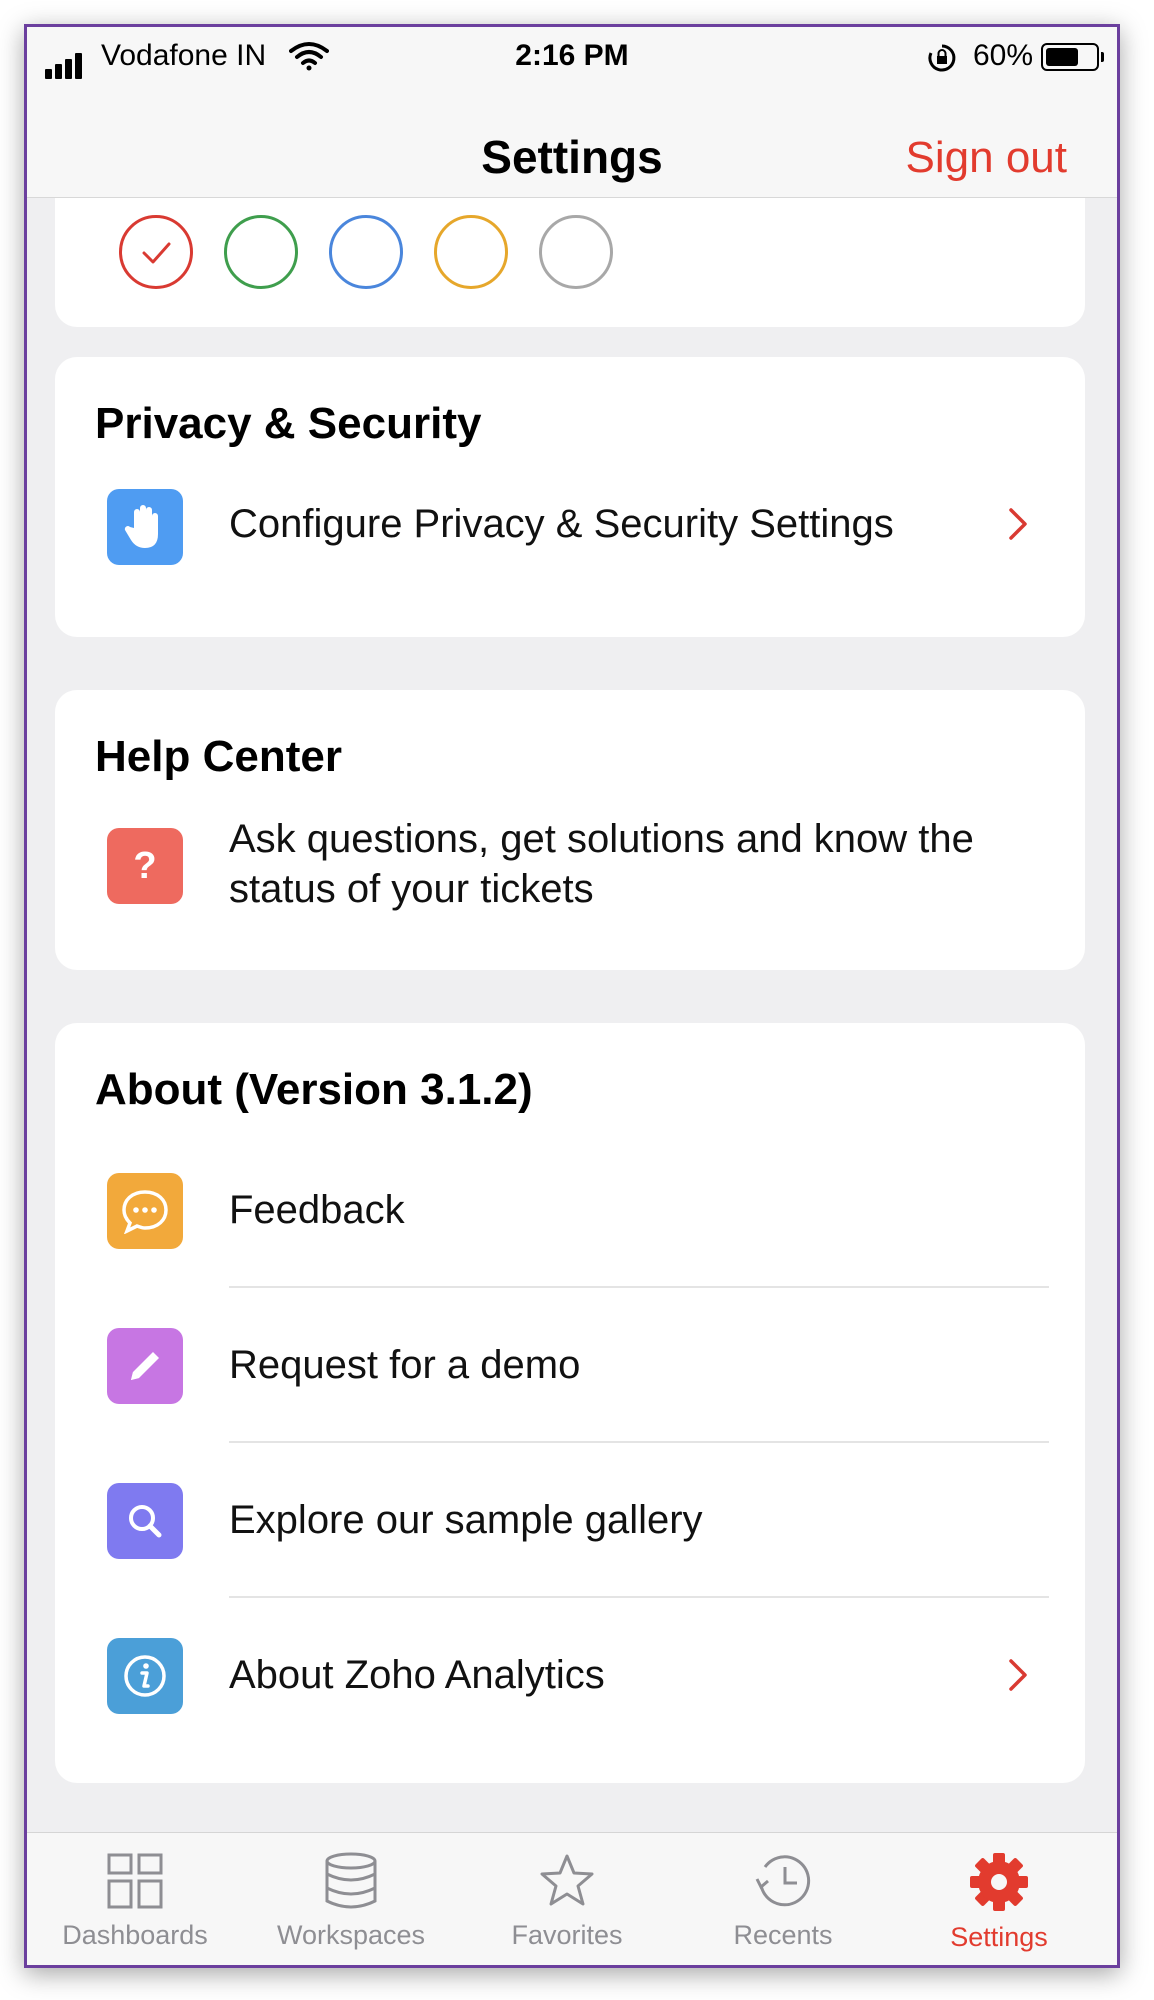  I want to click on tab-dashboards: Dashboards, so click(135, 1901).